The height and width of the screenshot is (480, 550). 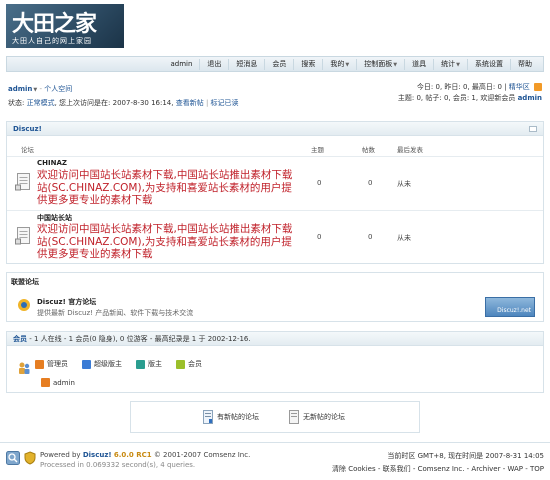 I want to click on nav-item-label: 搜索, so click(x=308, y=64).